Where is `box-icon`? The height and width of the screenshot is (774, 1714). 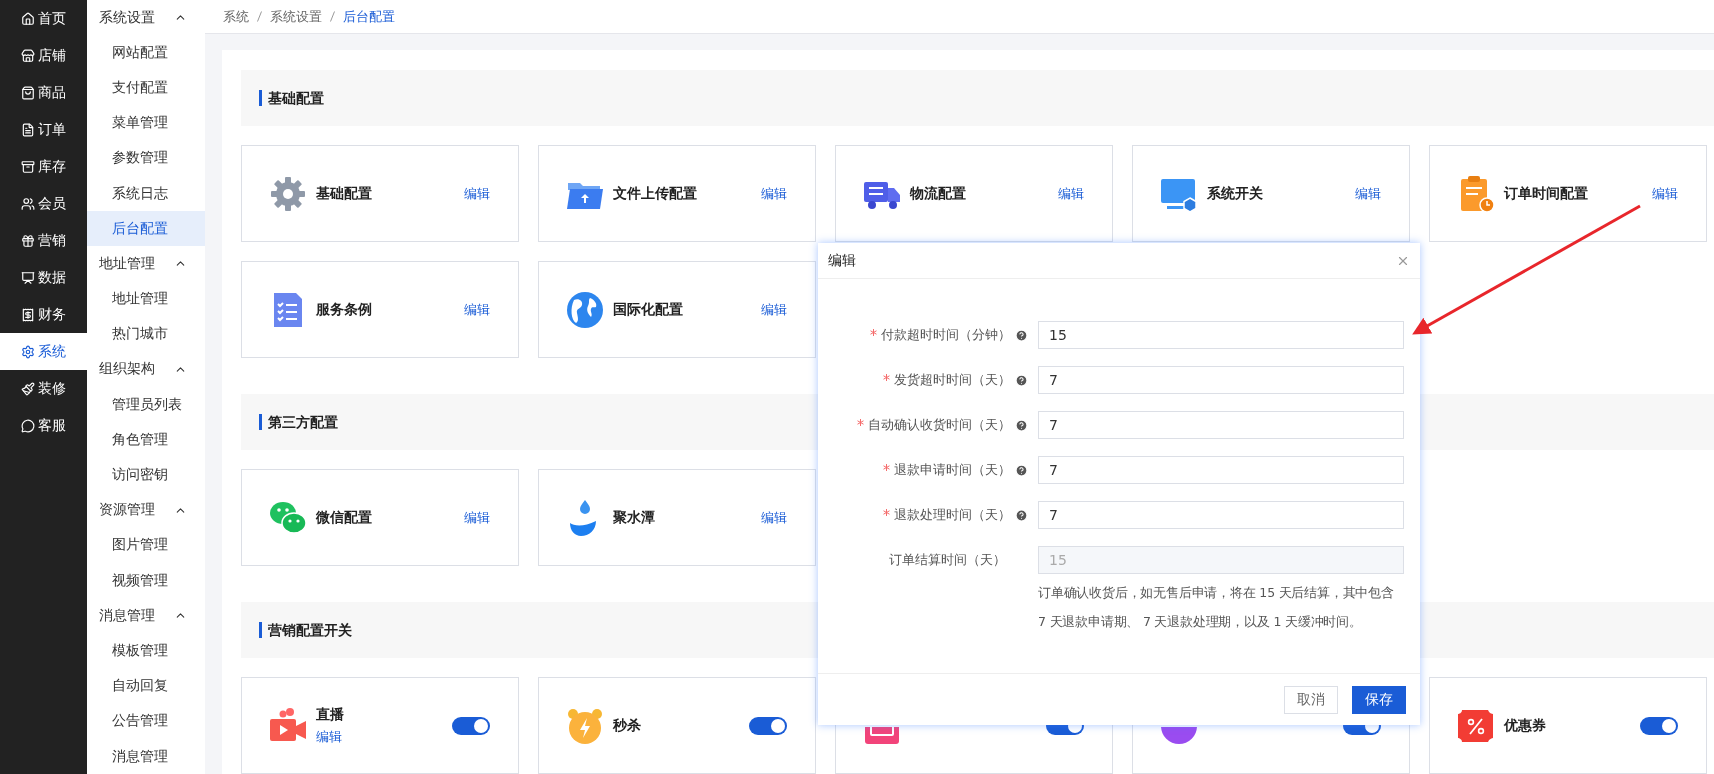 box-icon is located at coordinates (28, 166).